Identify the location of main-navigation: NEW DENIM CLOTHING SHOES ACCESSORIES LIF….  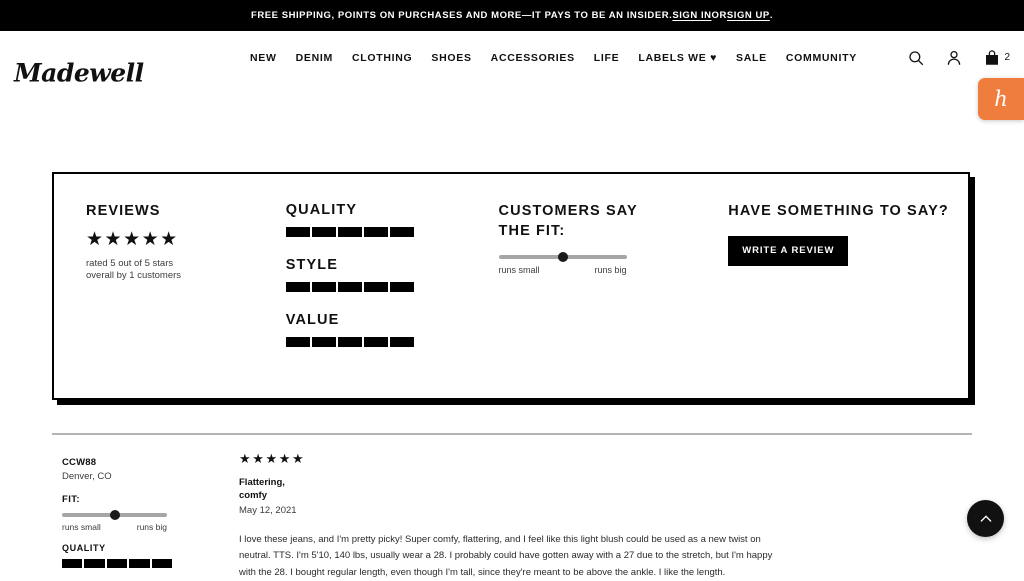
(553, 58).